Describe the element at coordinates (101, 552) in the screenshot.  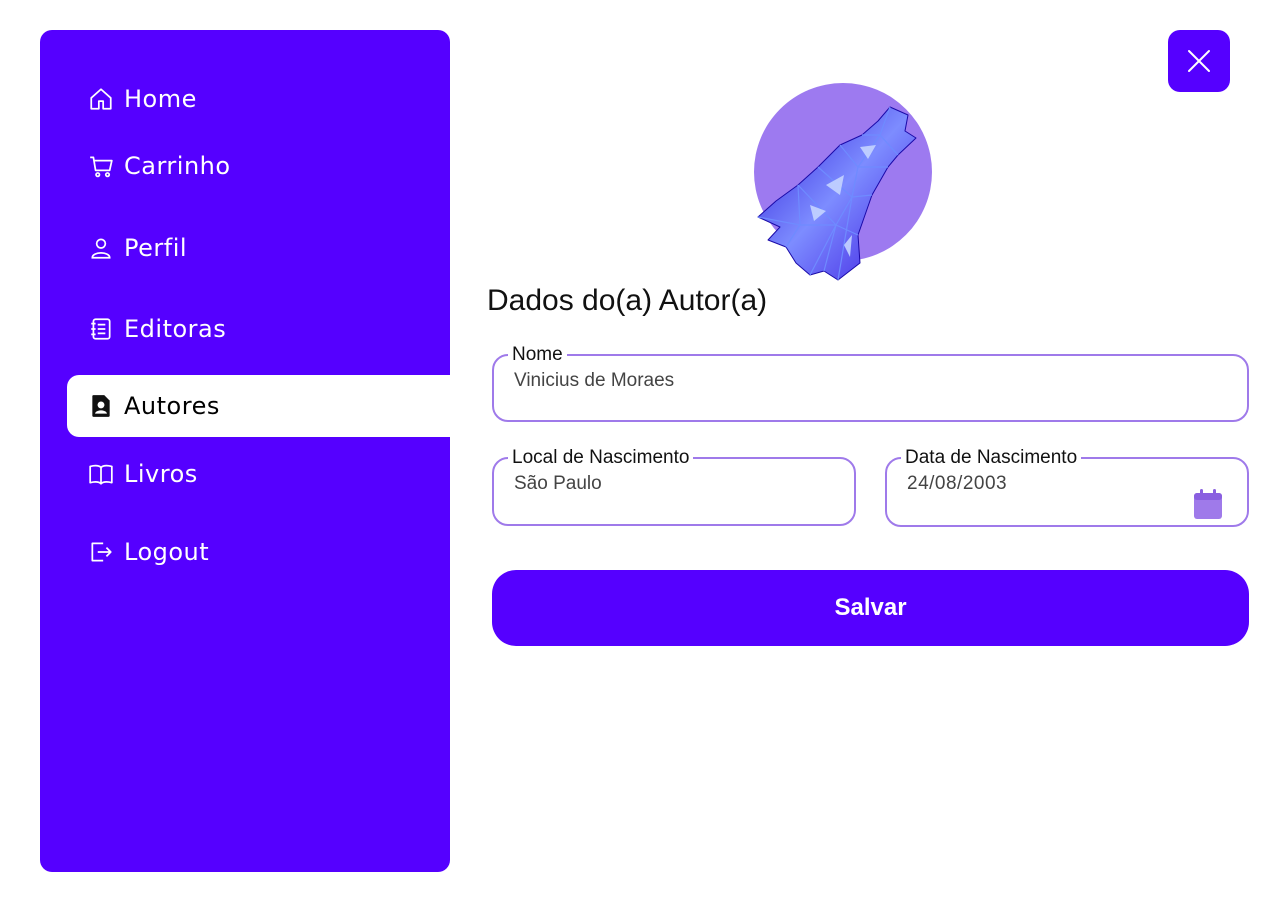
I see `logout-icon` at that location.